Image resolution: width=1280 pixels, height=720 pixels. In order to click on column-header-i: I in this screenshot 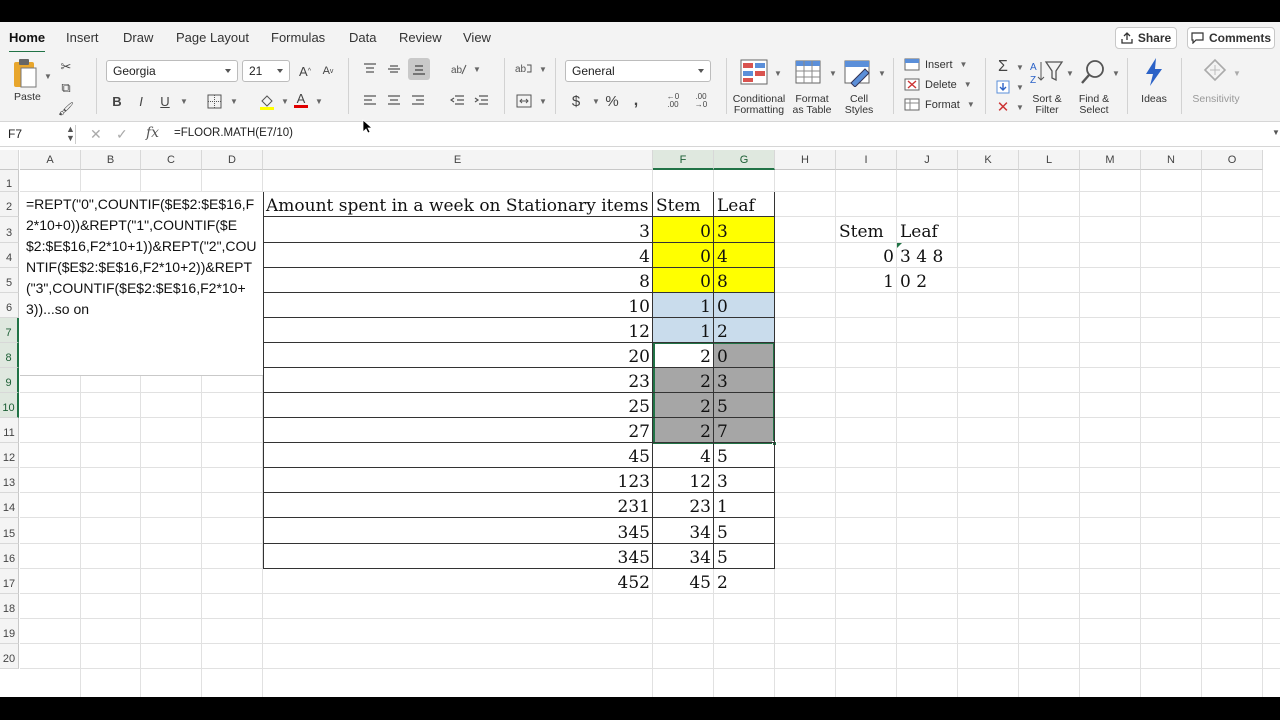, I will do `click(866, 160)`.